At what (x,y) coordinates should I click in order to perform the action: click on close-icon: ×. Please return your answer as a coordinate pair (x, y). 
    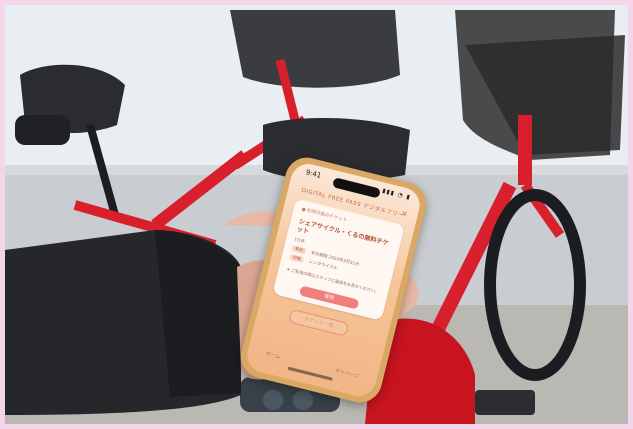
    Looking at the image, I should click on (404, 214).